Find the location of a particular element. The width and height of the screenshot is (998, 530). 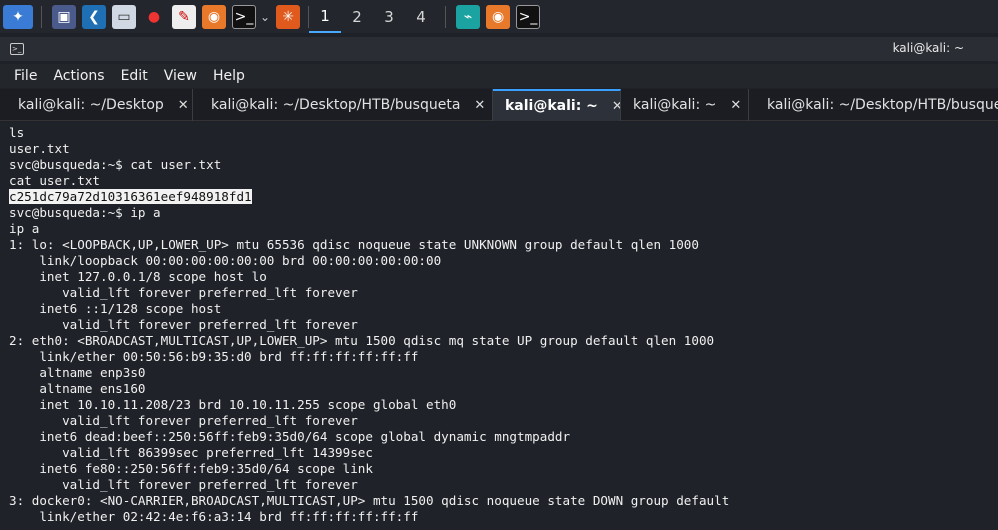

tab-desktop: kali@kali: ~/Desktop ✕ is located at coordinates (96, 105).